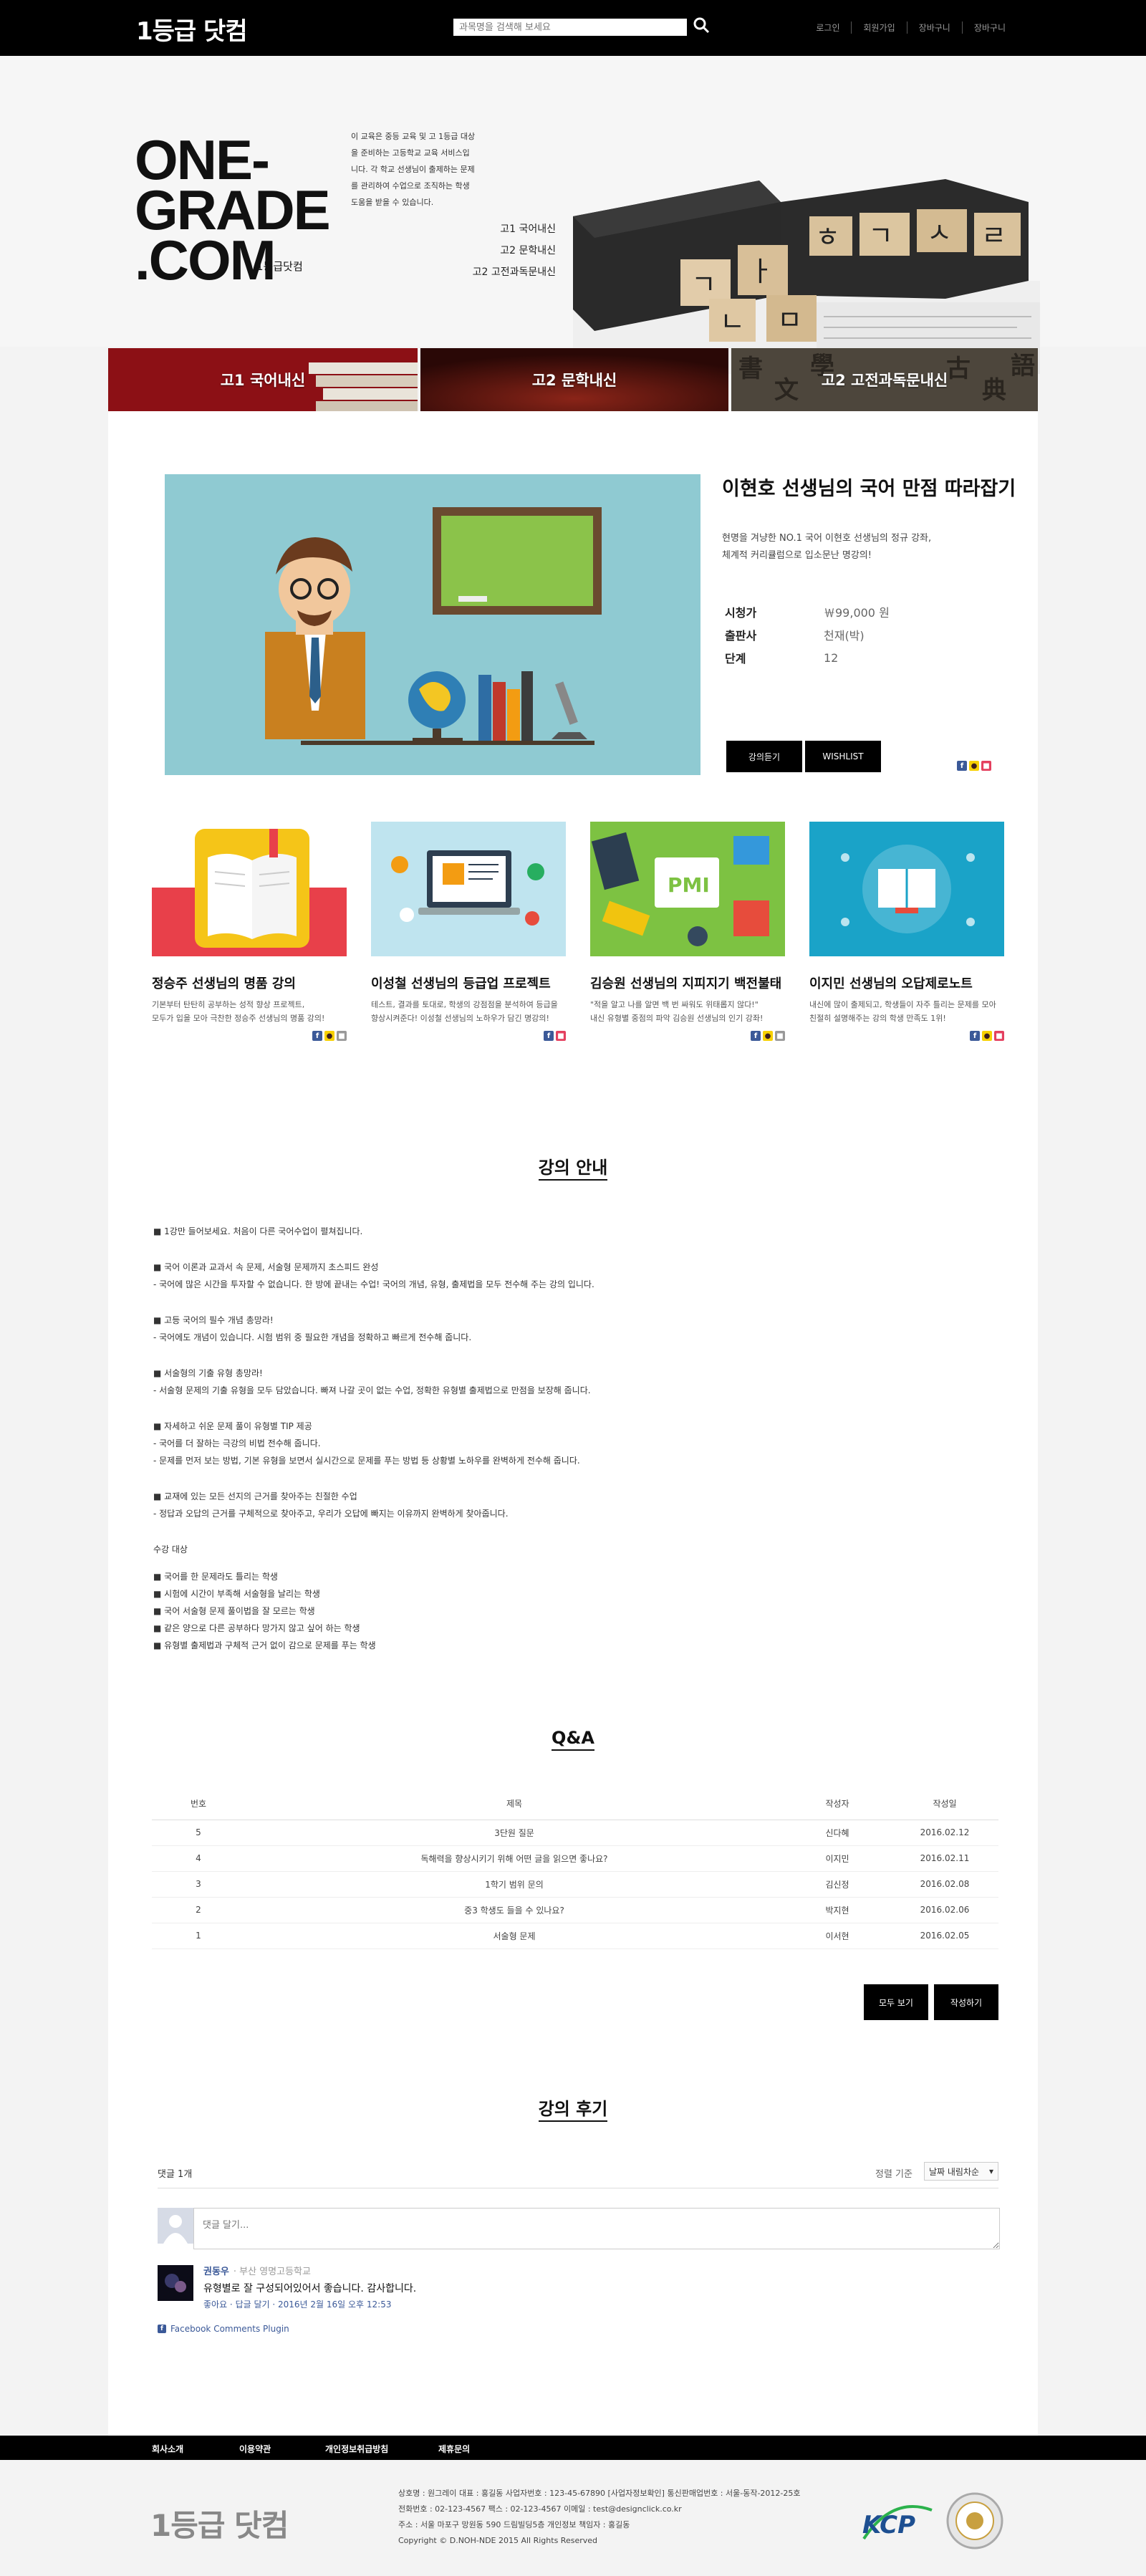 The image size is (1146, 2576). I want to click on svg-text: PMI, so click(689, 885).